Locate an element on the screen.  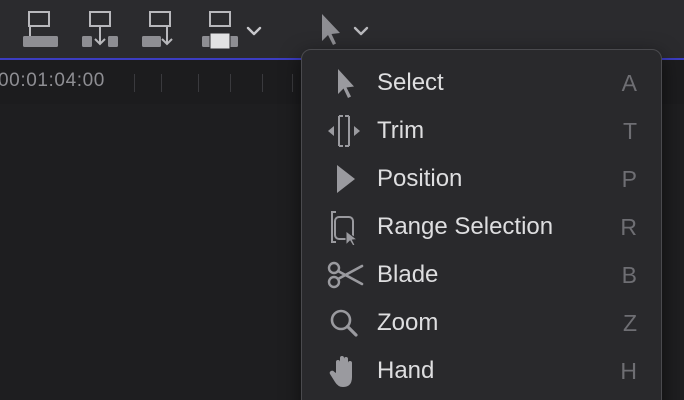
shortcut-key: Z is located at coordinates (629, 323).